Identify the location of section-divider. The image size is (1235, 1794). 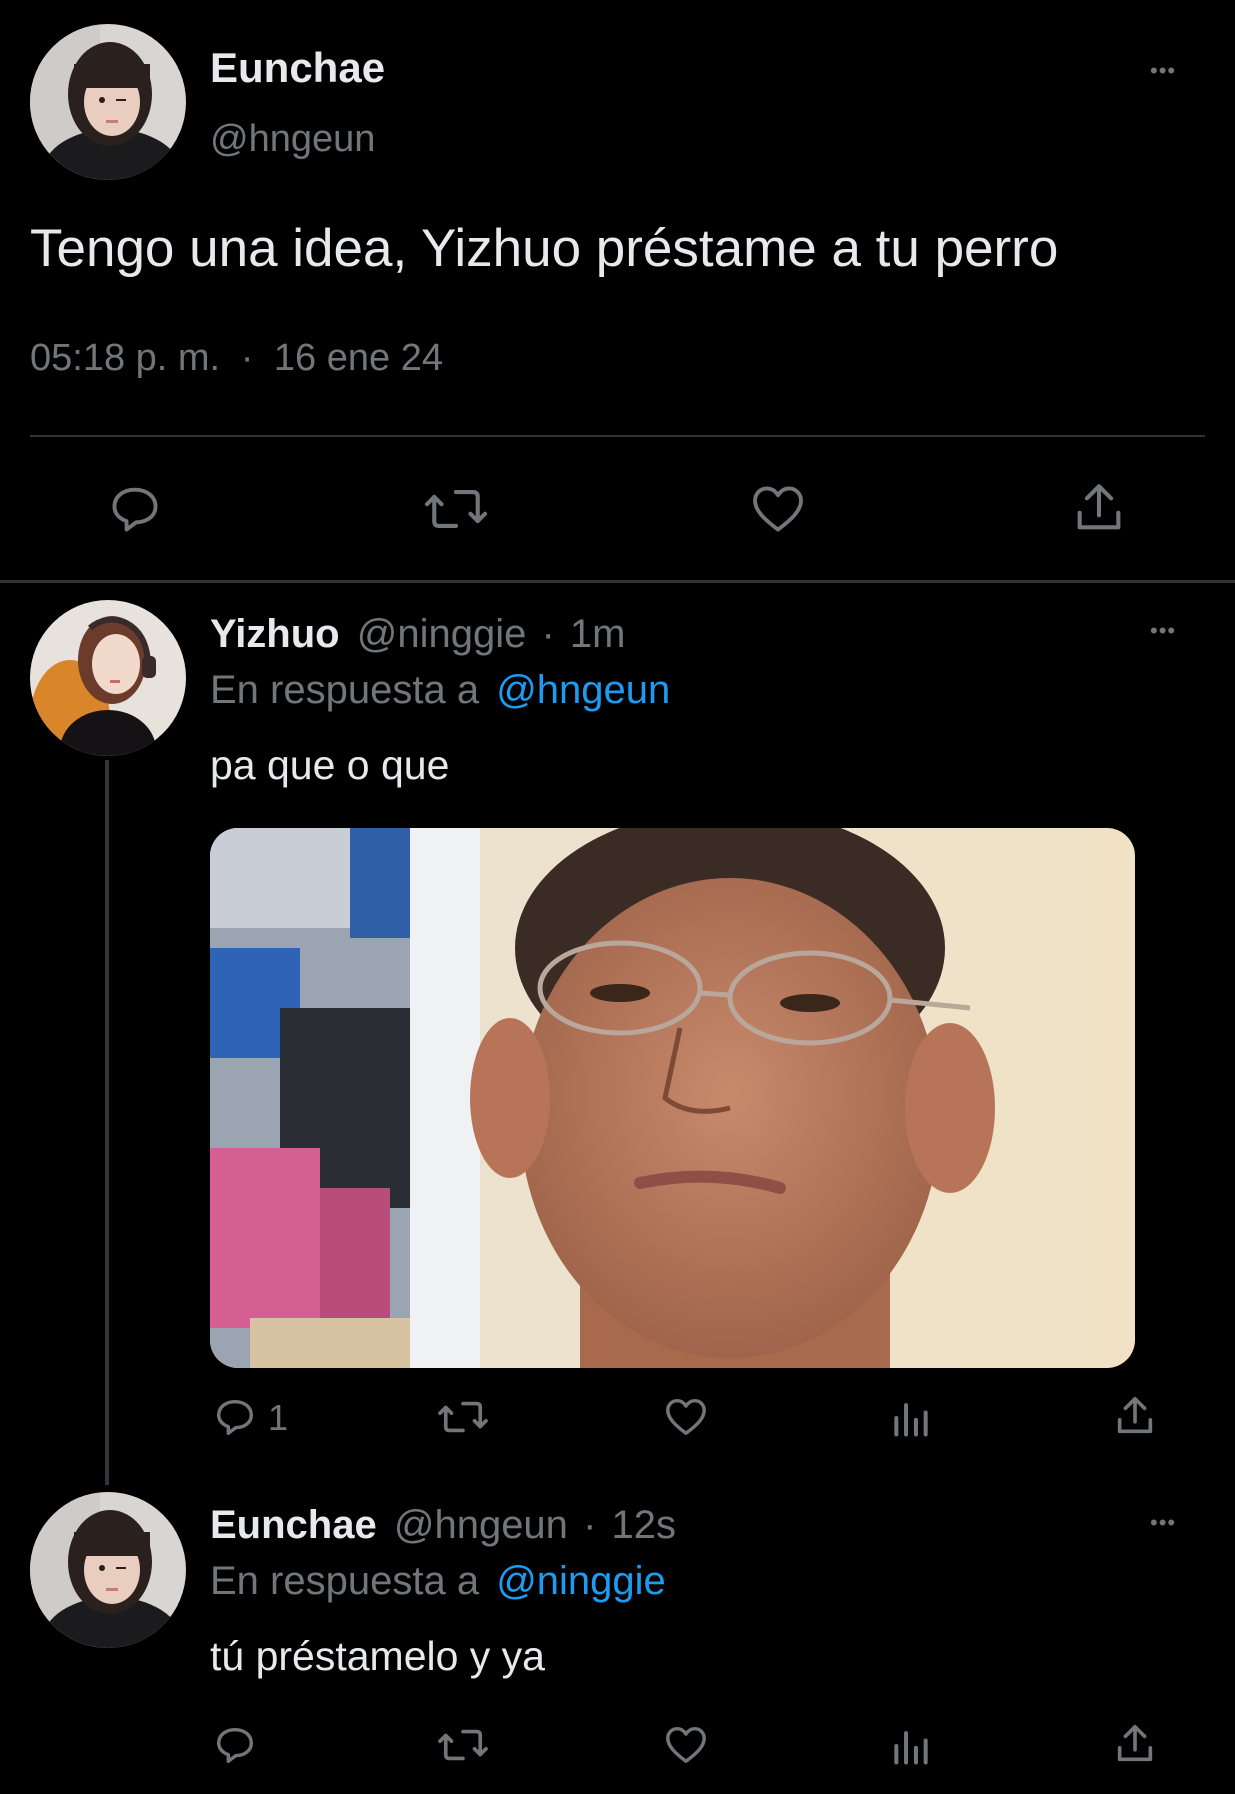
(617, 581).